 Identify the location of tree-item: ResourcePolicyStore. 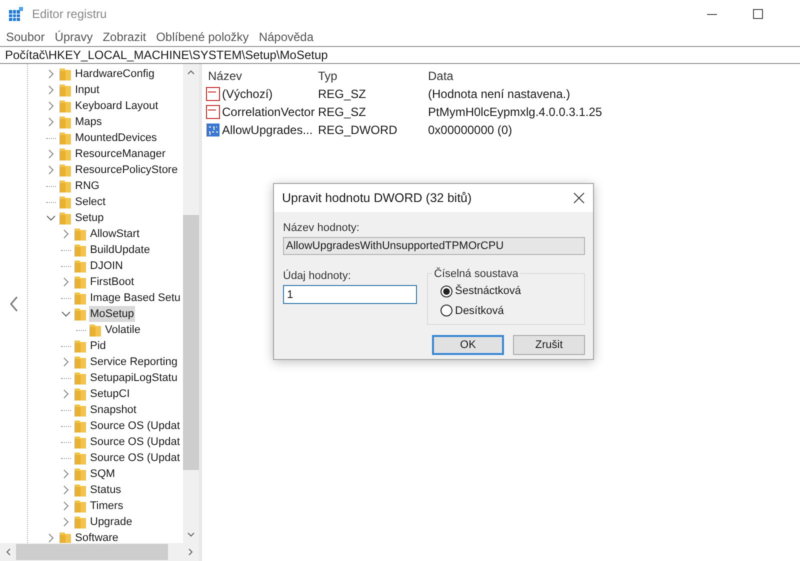
(126, 170).